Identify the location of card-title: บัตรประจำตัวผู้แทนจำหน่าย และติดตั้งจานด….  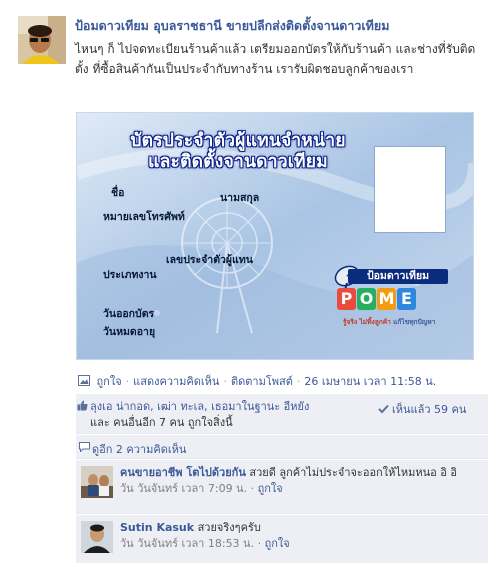
(238, 152).